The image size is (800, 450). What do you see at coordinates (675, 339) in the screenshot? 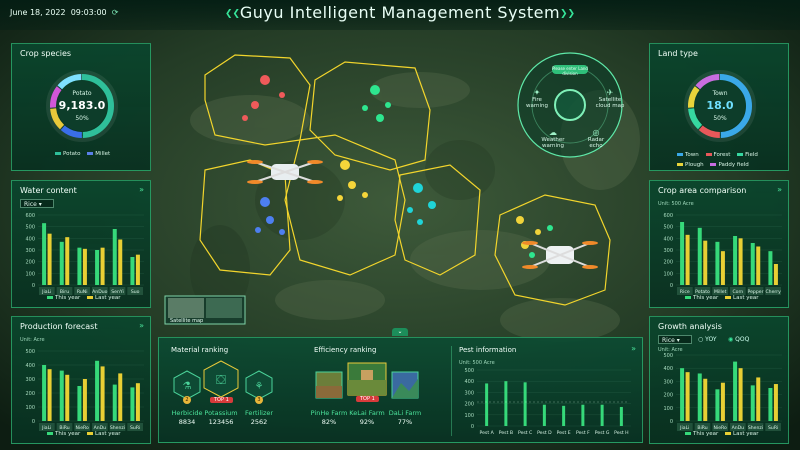
I see `growth-crop-select: Rice ▾` at bounding box center [675, 339].